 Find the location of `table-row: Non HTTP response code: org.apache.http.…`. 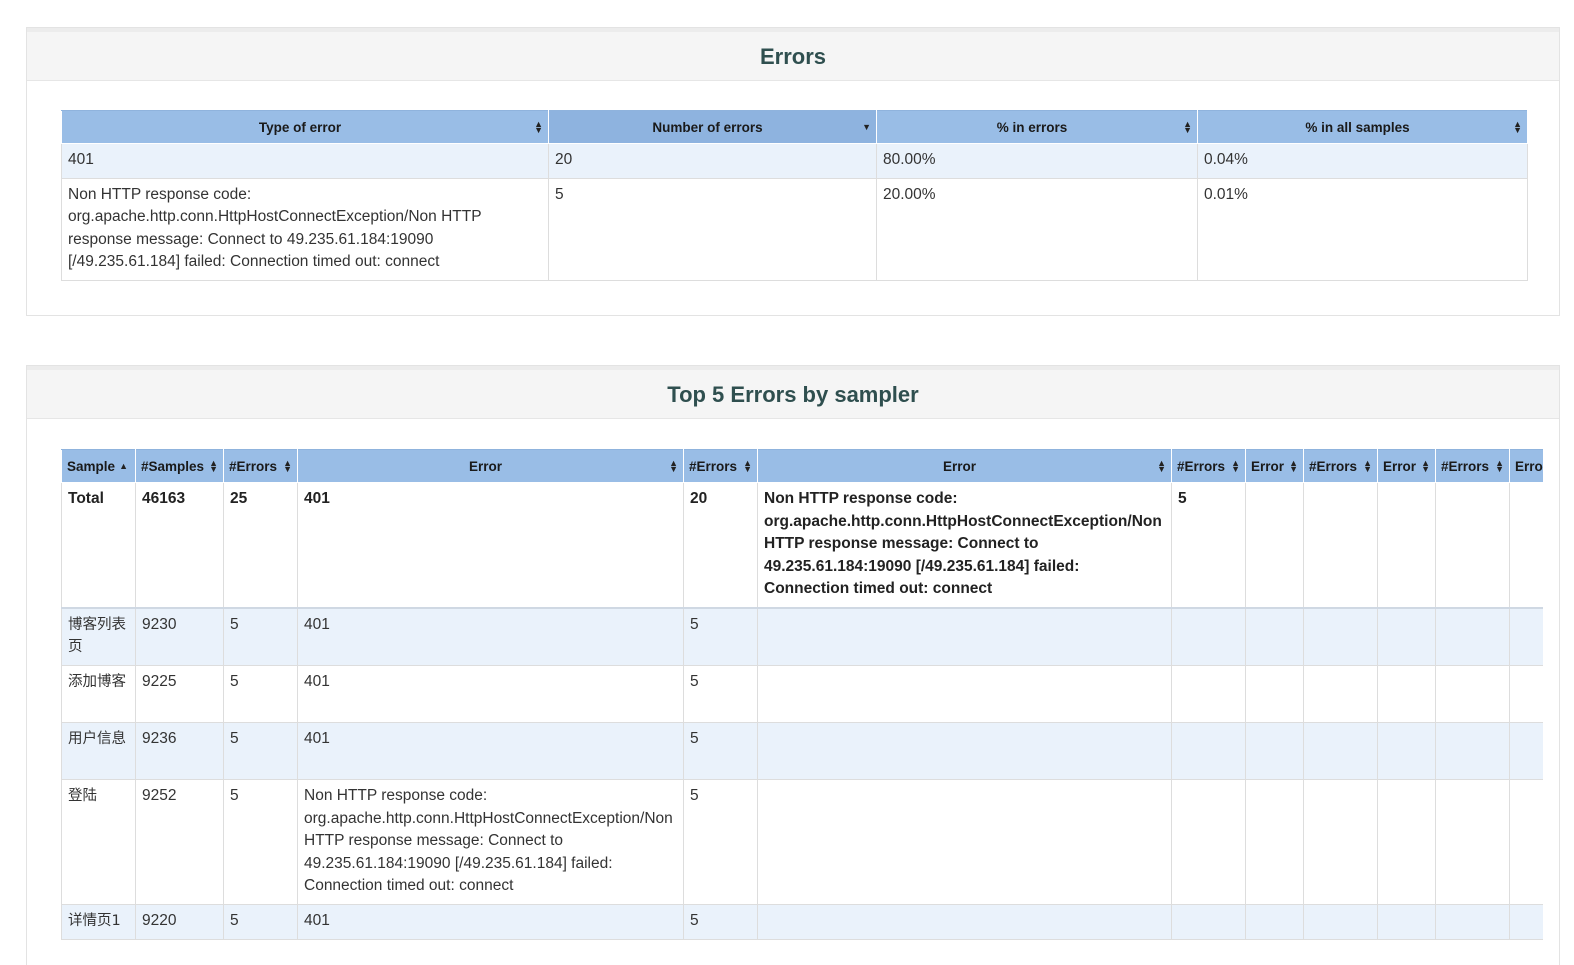

table-row: Non HTTP response code: org.apache.http.… is located at coordinates (794, 229).